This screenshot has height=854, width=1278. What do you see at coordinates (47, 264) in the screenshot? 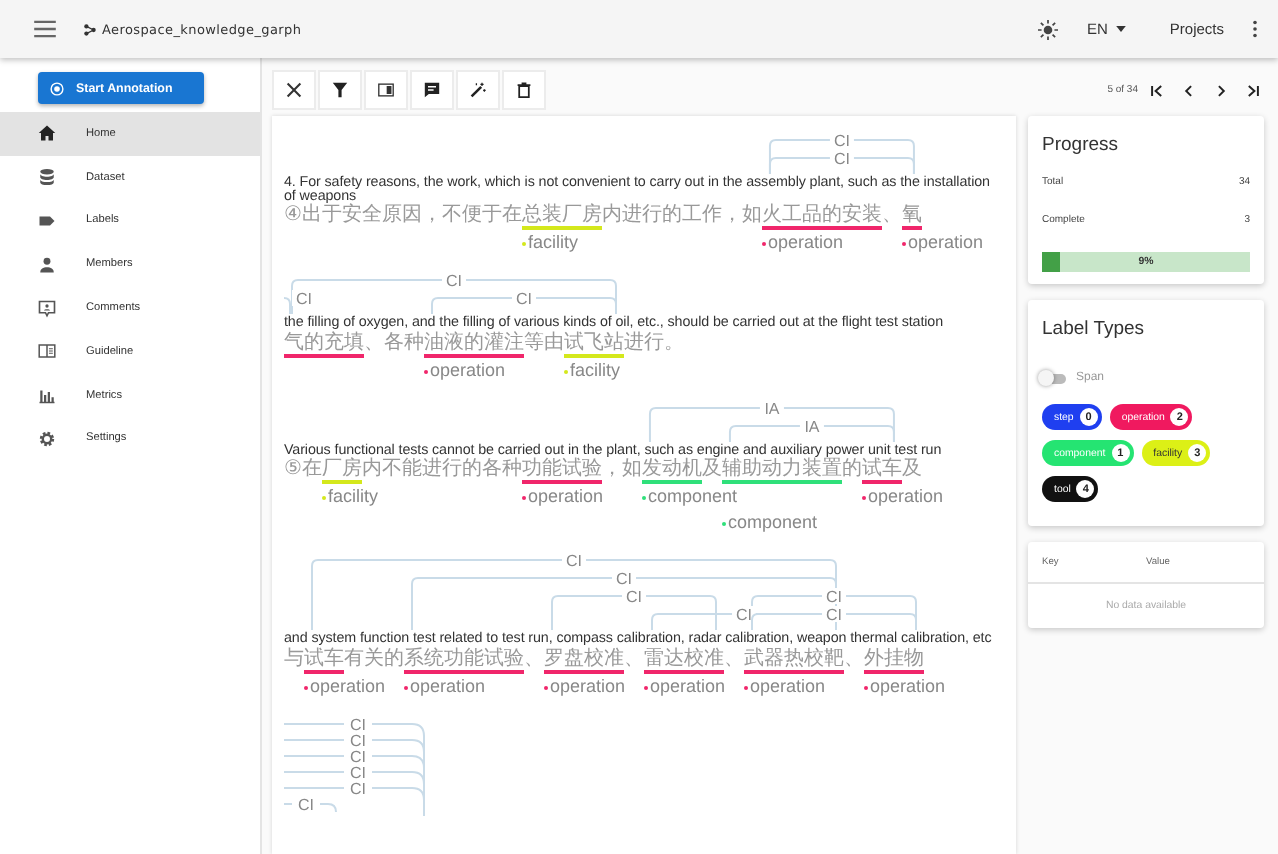
I see `person-icon` at bounding box center [47, 264].